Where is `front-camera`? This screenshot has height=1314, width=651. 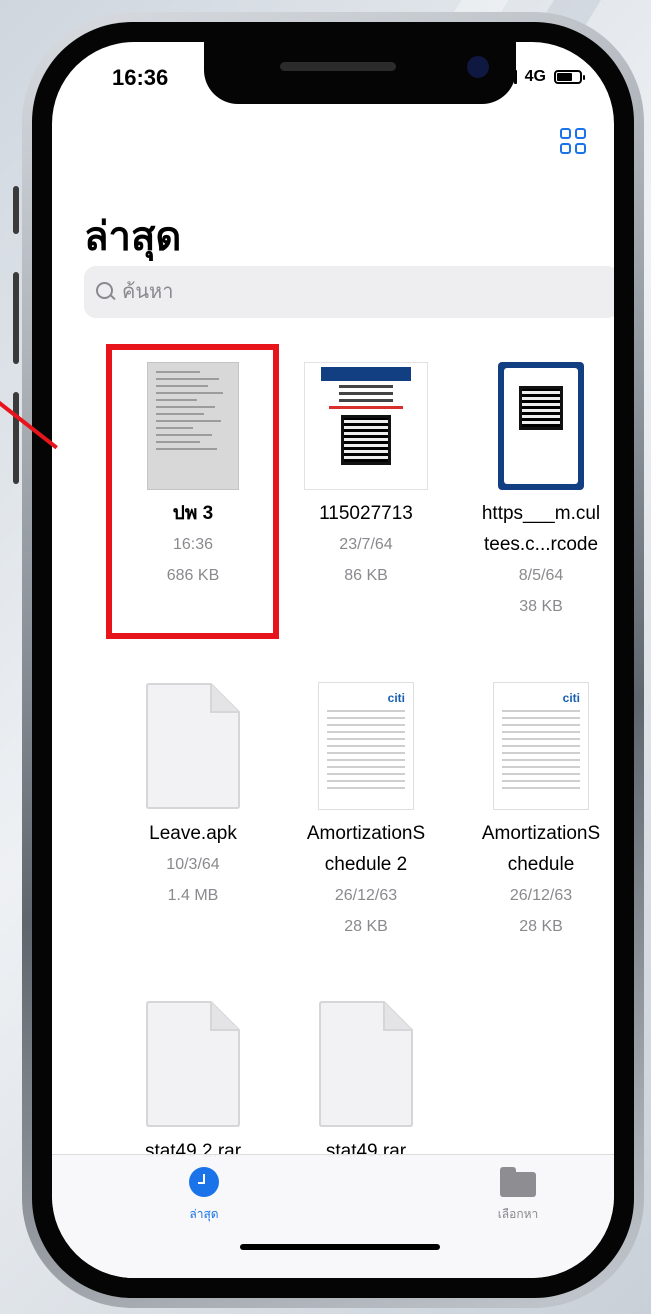 front-camera is located at coordinates (478, 67).